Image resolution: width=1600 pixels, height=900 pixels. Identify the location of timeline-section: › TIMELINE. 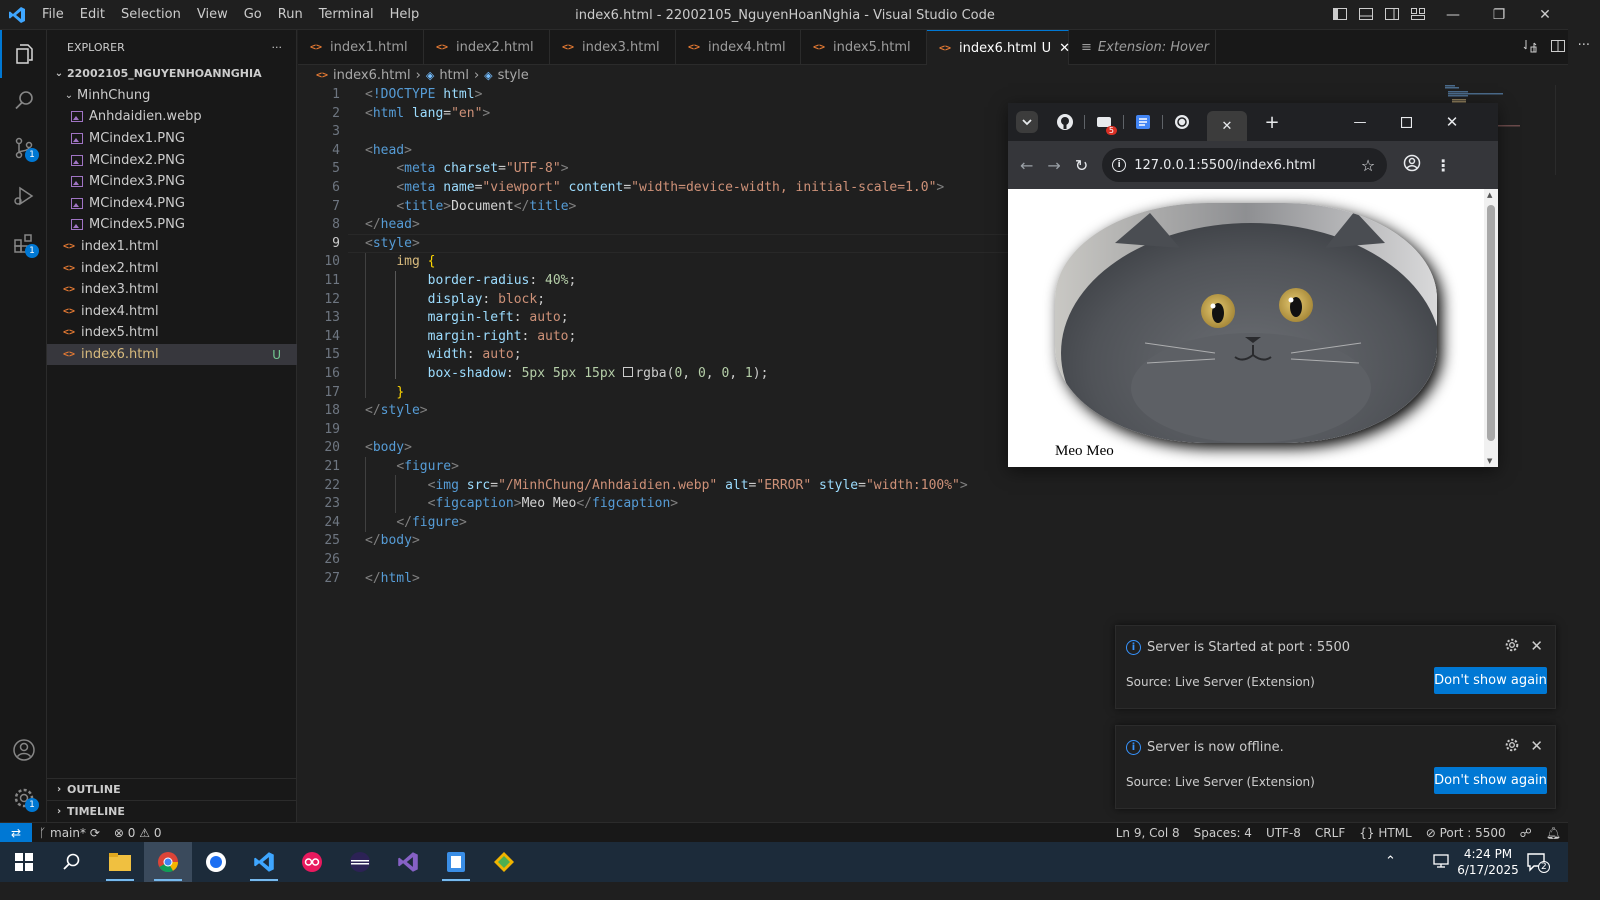
(172, 811).